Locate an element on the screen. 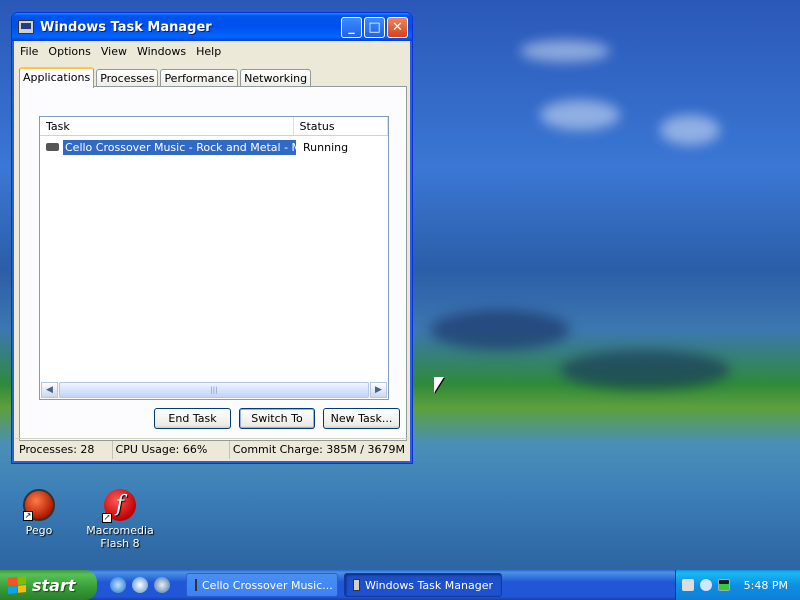  start-label: start is located at coordinates (54, 585).